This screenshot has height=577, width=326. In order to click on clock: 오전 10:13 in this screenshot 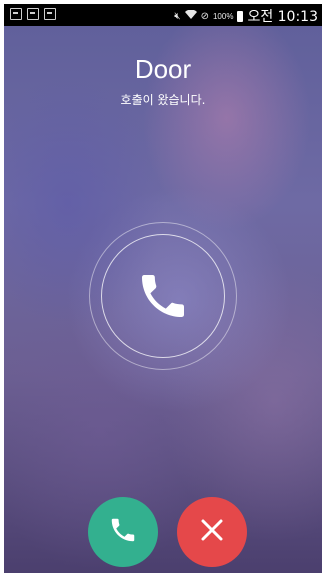, I will do `click(282, 17)`.